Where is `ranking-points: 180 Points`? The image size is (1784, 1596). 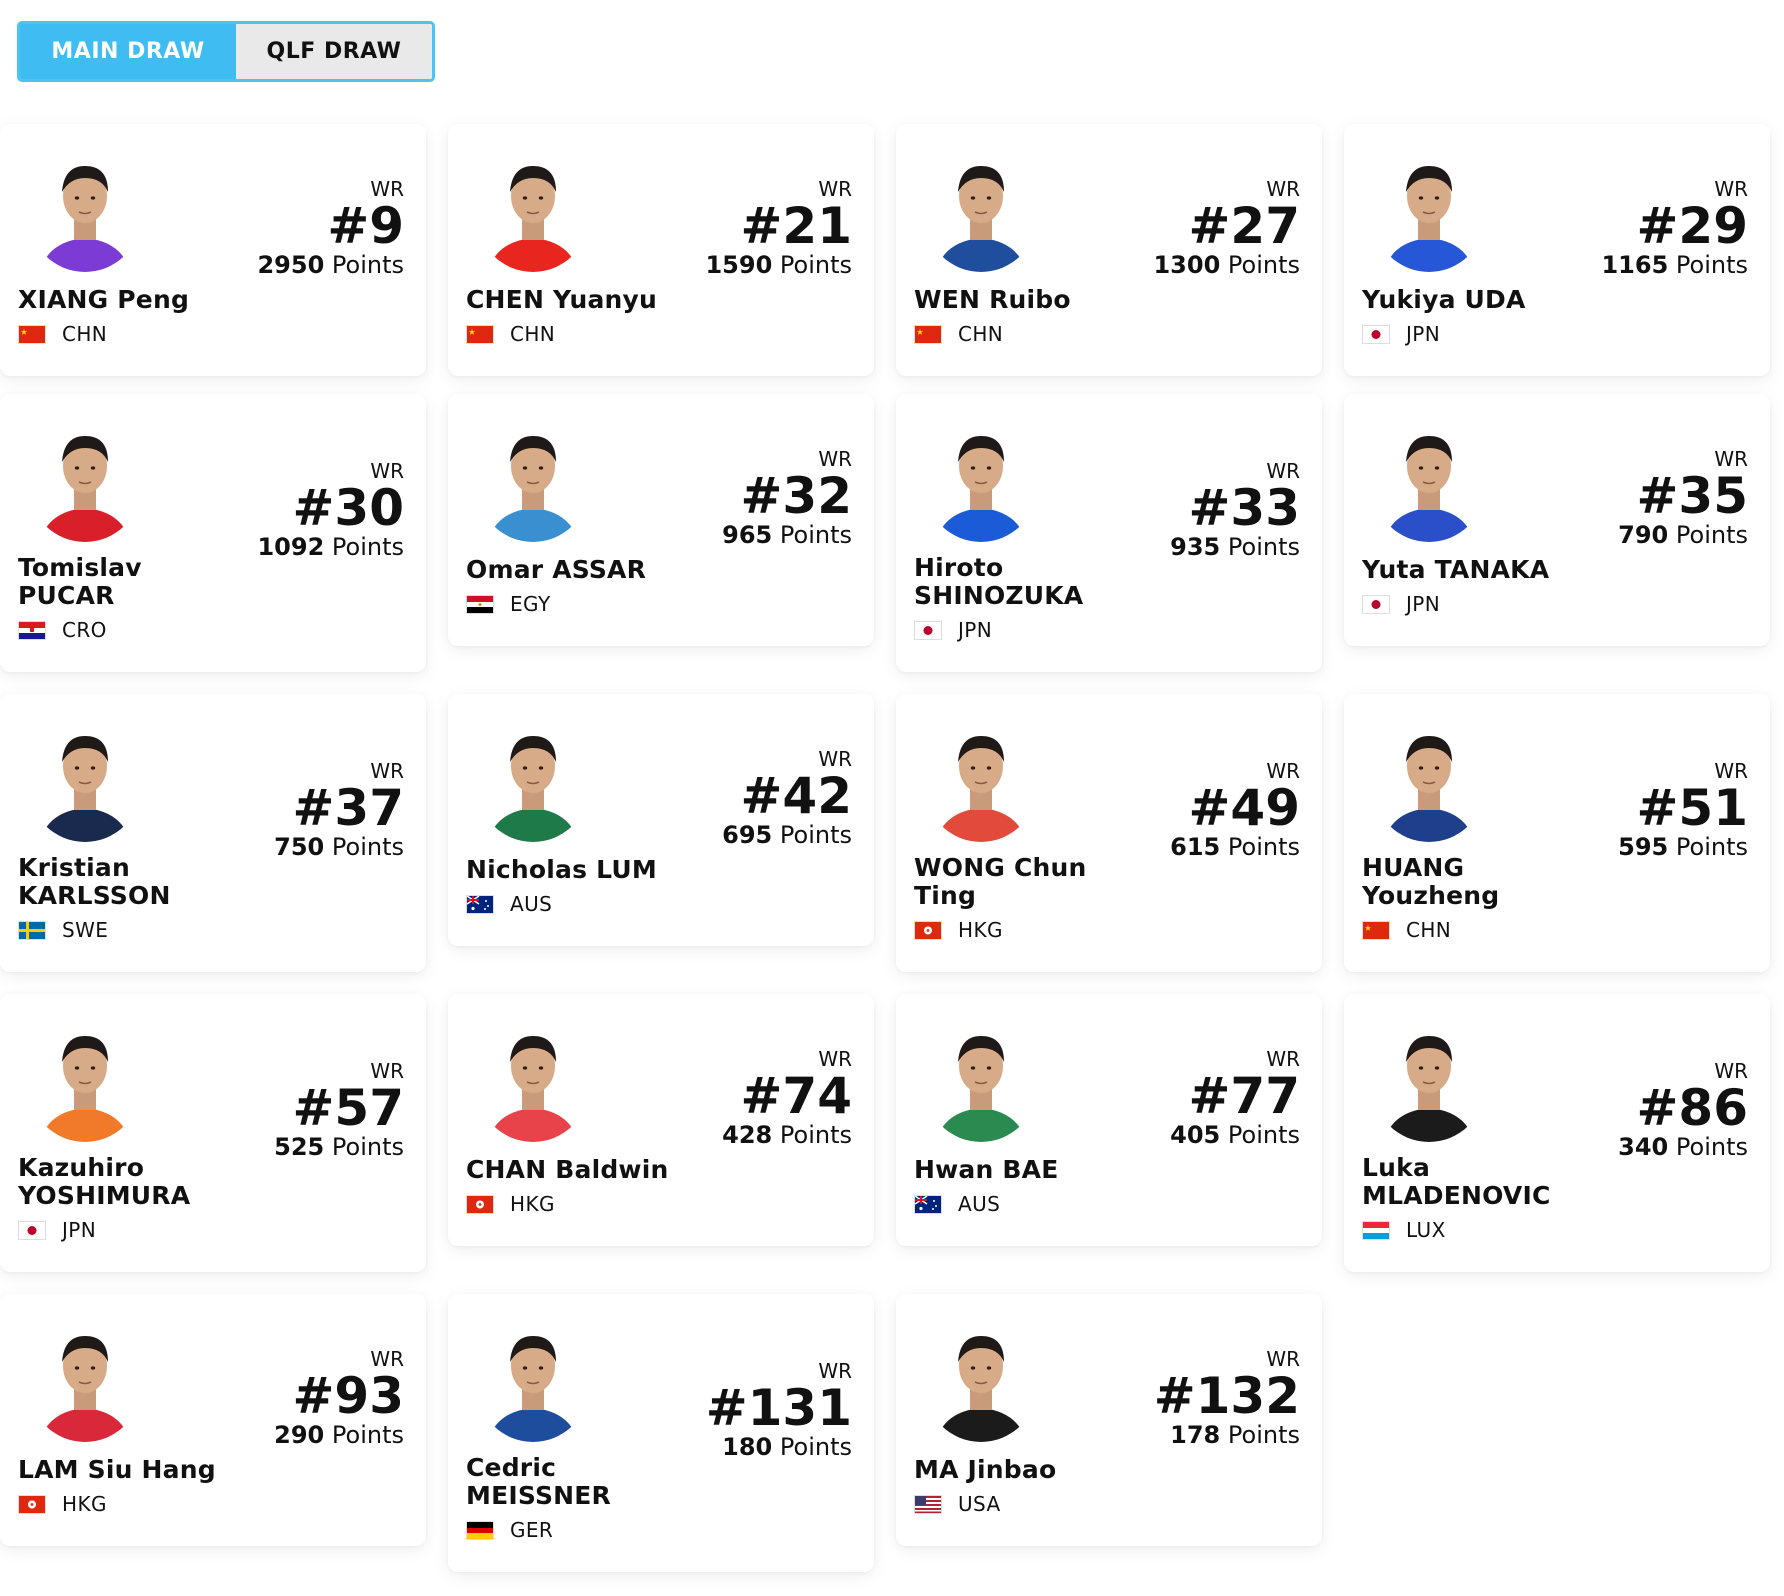
ranking-points: 180 Points is located at coordinates (779, 1447).